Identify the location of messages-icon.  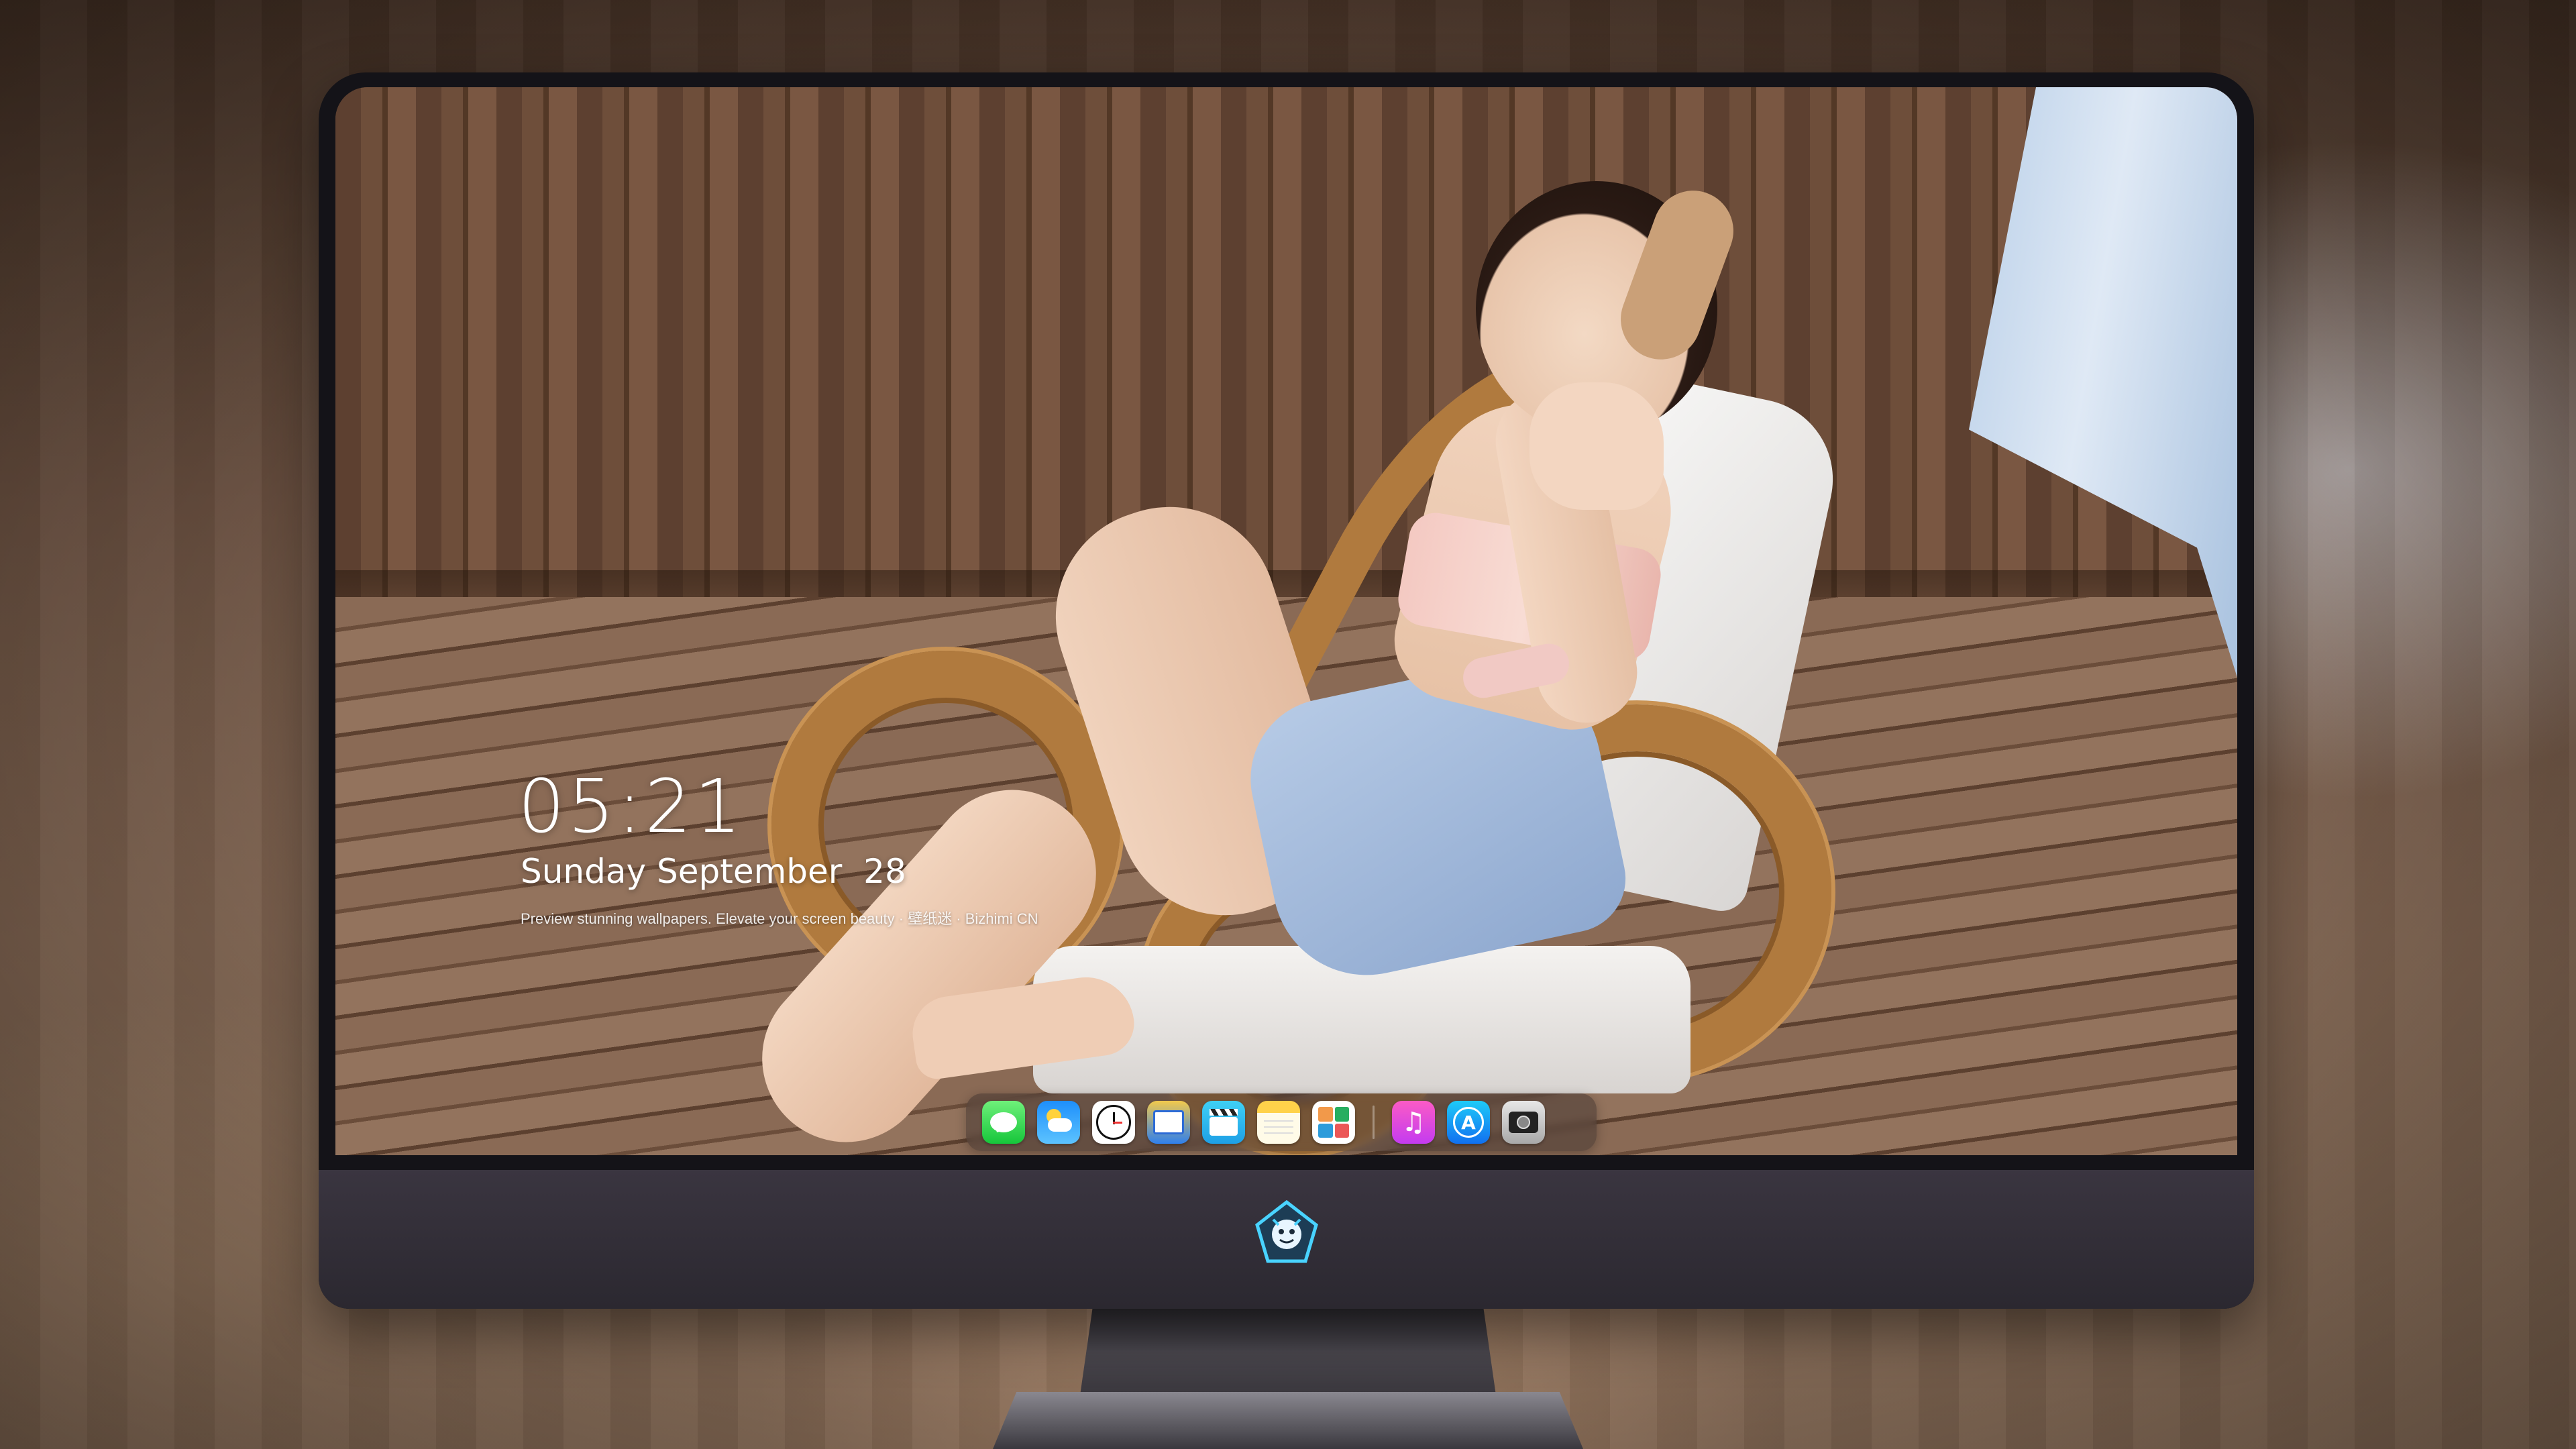
(1003, 1122).